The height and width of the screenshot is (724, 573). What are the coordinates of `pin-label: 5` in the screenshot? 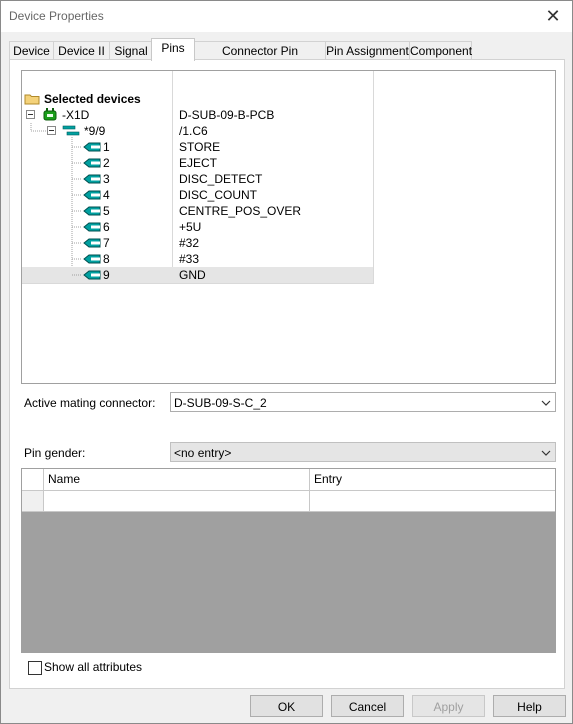 It's located at (106, 211).